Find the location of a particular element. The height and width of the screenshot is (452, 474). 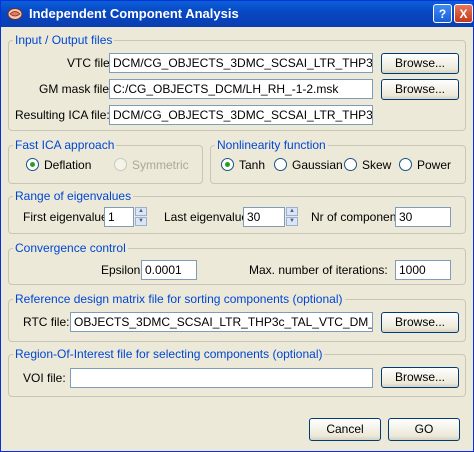

brain-app-icon is located at coordinates (15, 14).